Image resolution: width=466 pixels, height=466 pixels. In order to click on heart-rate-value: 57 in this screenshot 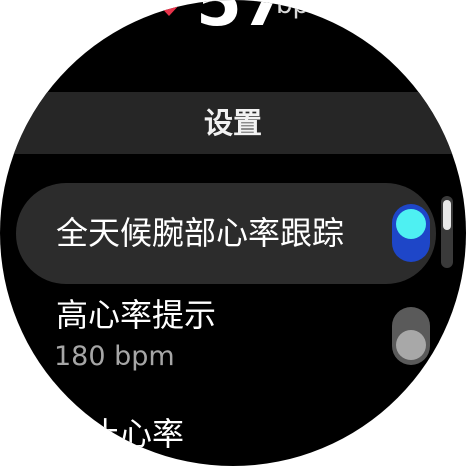, I will do `click(241, 20)`.